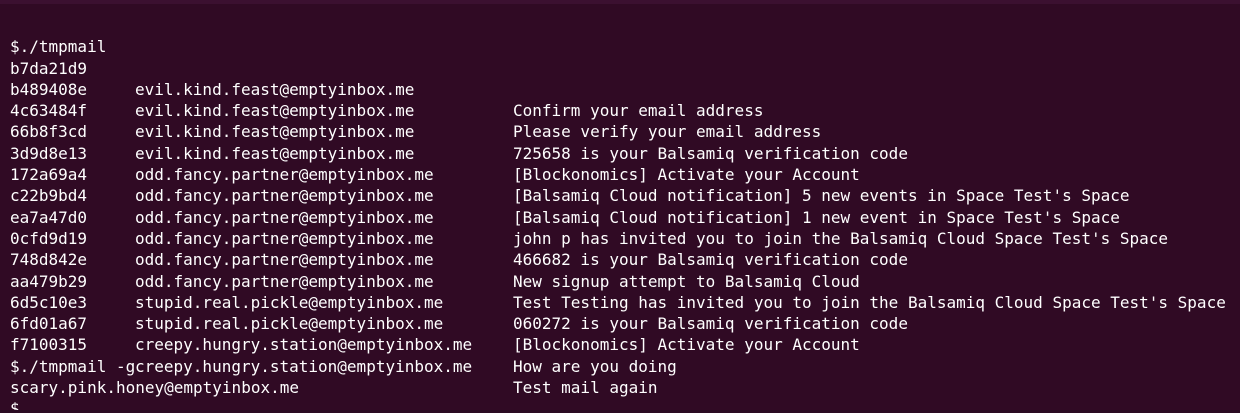 This screenshot has height=413, width=1240. What do you see at coordinates (24, 405) in the screenshot?
I see `text-cursor` at bounding box center [24, 405].